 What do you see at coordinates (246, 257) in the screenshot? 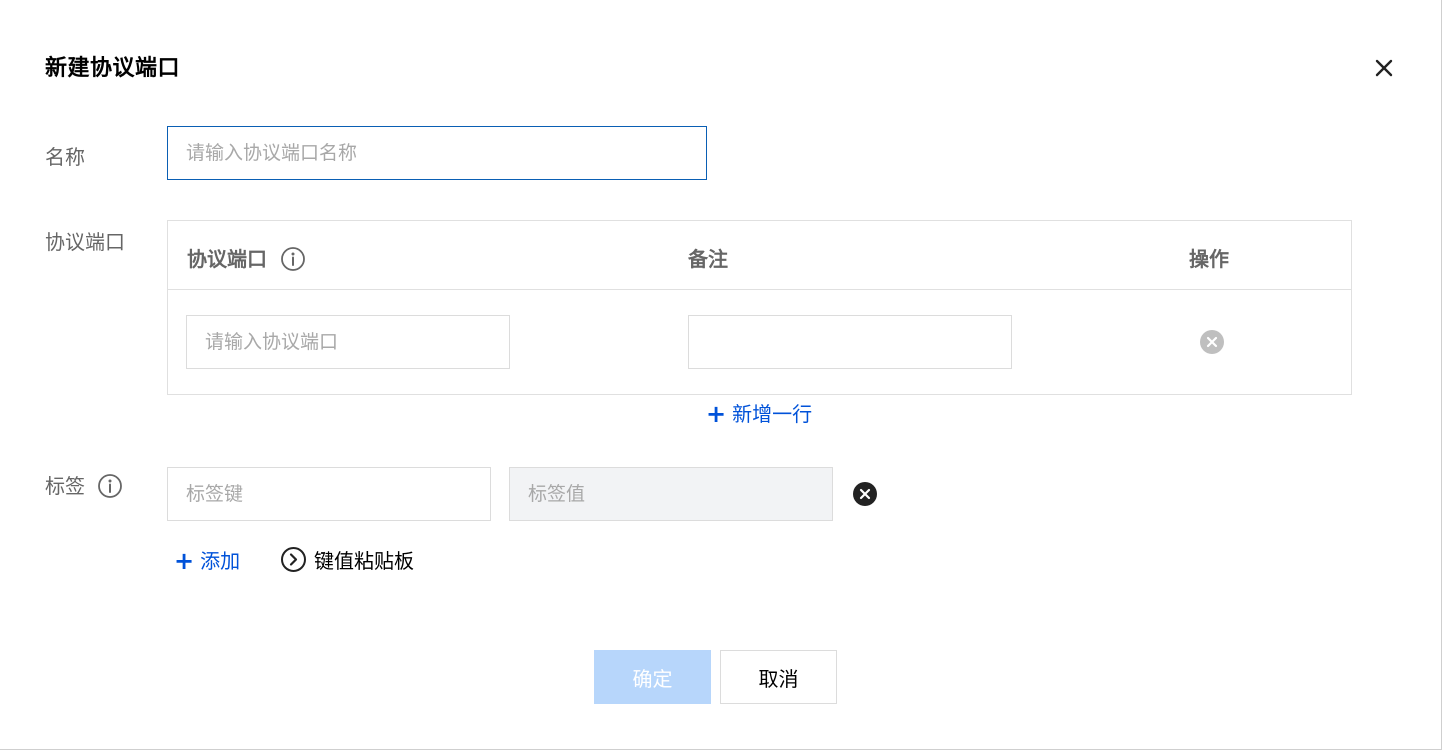
I see `column-header-port: 协议端口` at bounding box center [246, 257].